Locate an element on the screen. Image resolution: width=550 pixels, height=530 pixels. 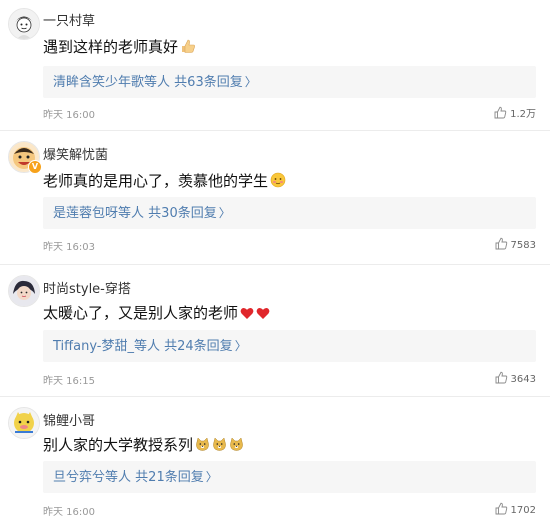
like-count: 1702 is located at coordinates (523, 510).